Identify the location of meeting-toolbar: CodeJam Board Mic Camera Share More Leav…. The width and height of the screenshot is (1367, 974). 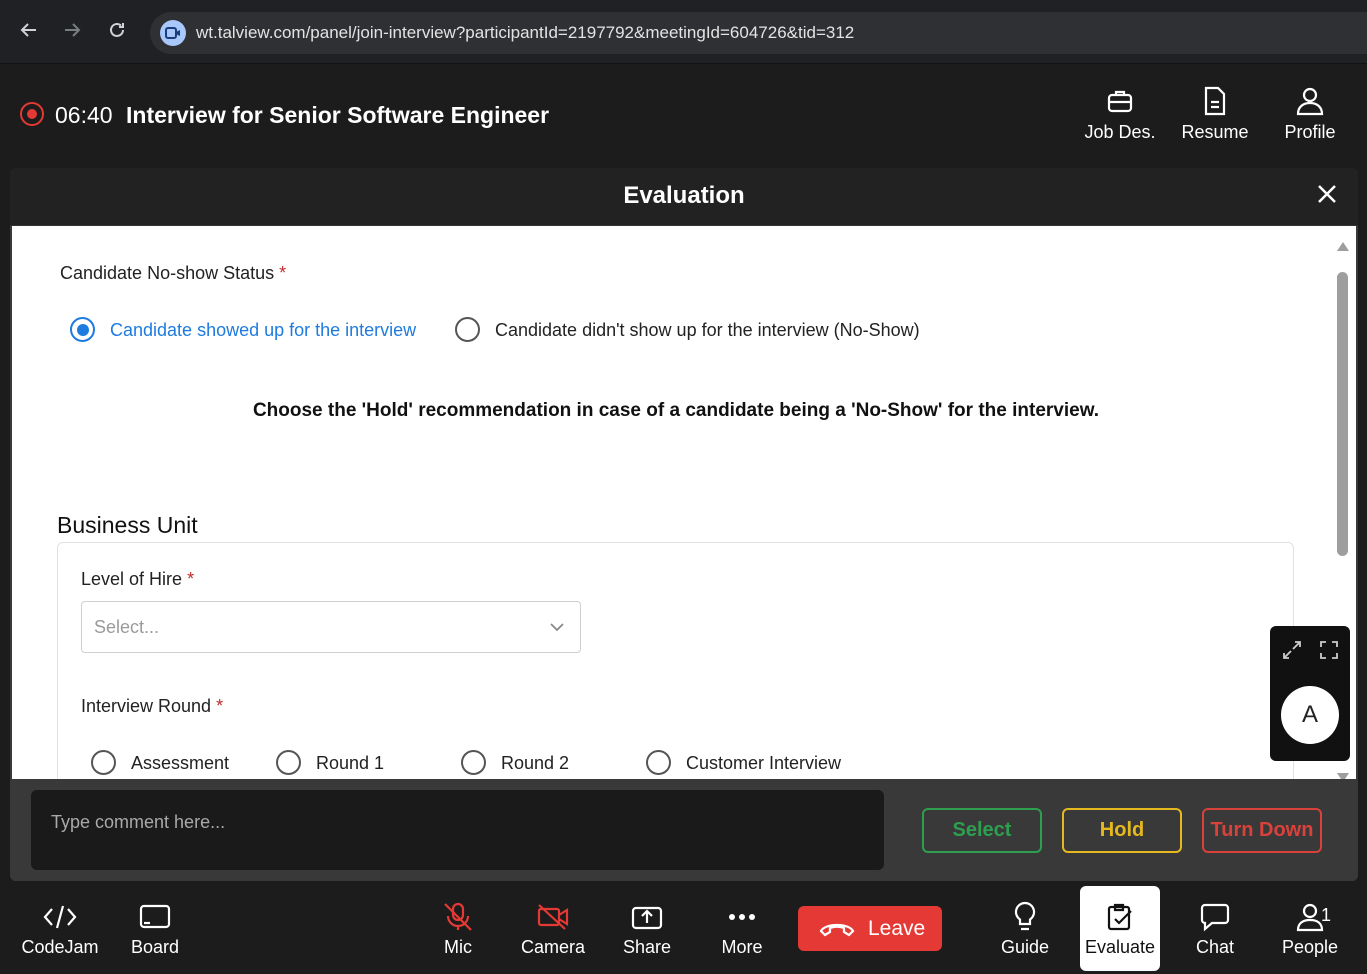
(683, 927).